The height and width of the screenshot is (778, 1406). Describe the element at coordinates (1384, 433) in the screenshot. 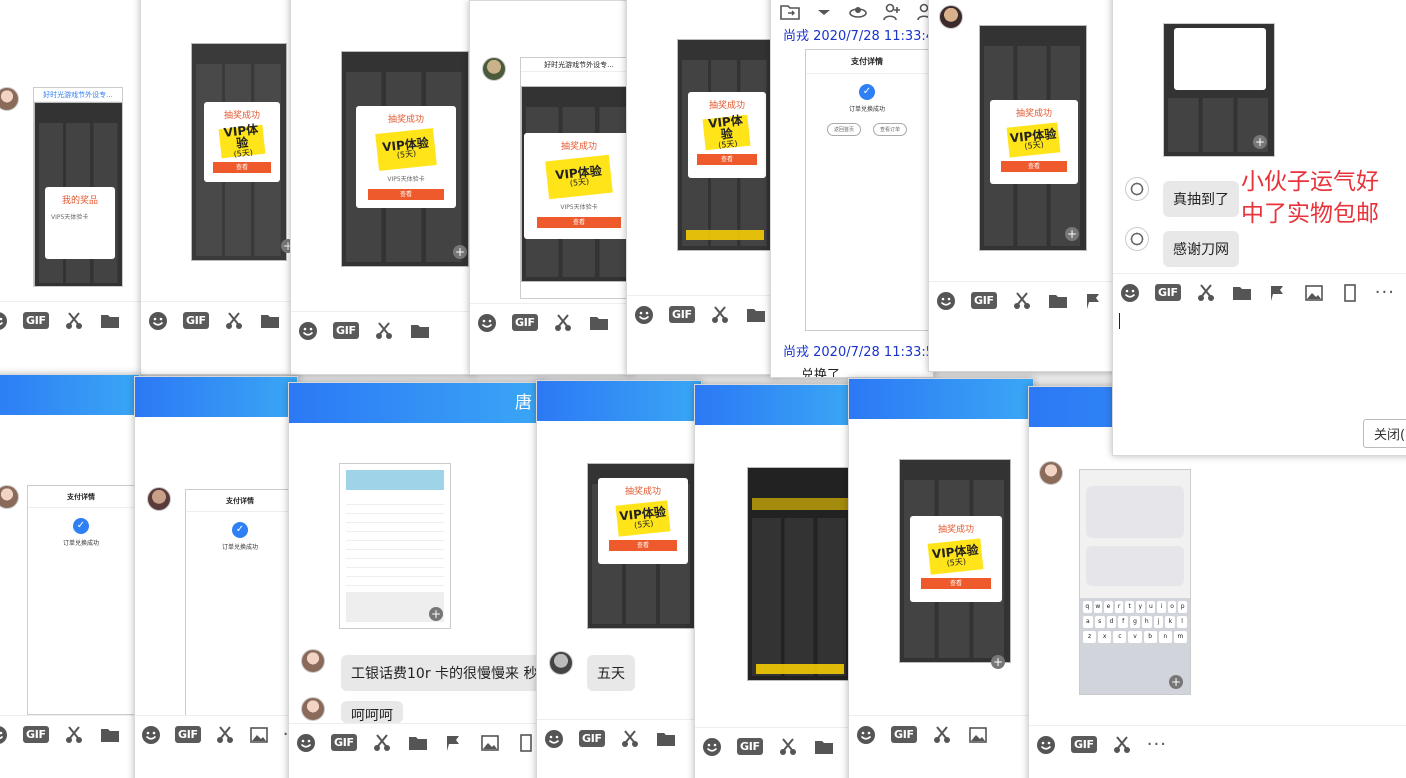

I see `close-button: 关闭(` at that location.